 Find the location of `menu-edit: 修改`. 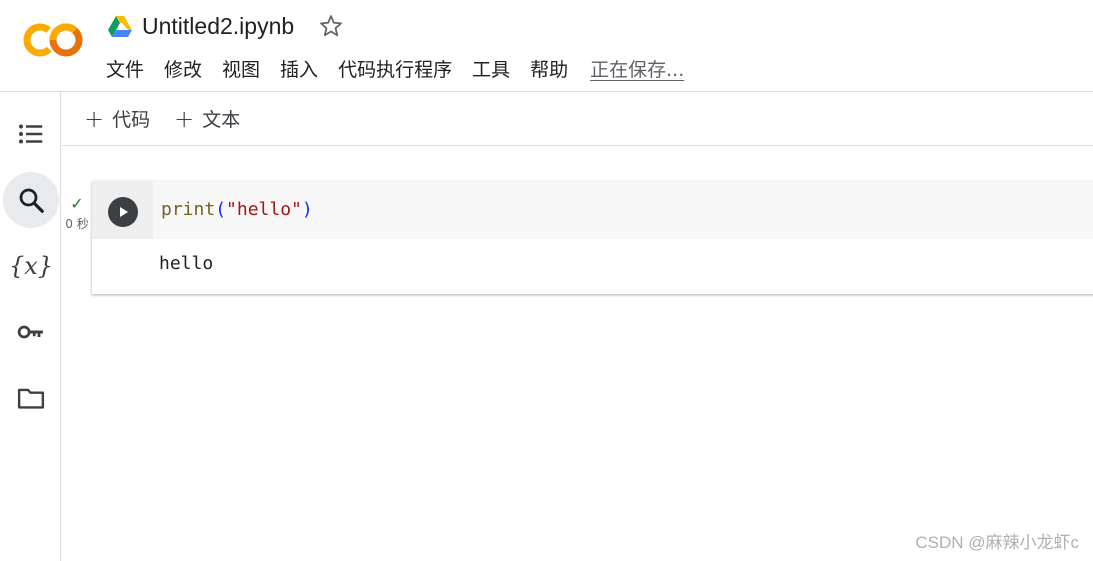

menu-edit: 修改 is located at coordinates (183, 70).